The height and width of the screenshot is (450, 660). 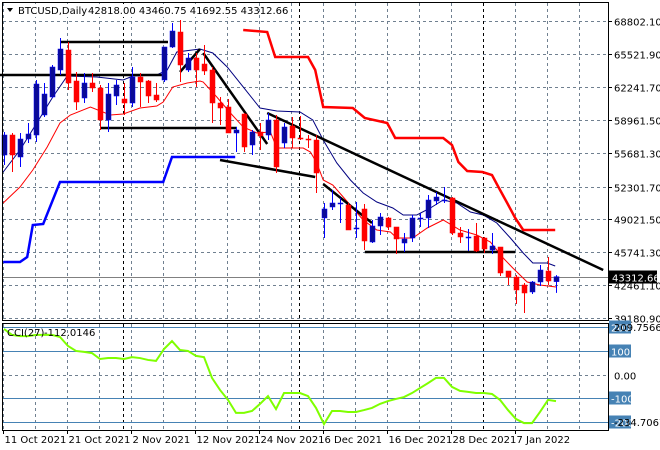 What do you see at coordinates (637, 423) in the screenshot?
I see `cci-range-bottom: -234.7067` at bounding box center [637, 423].